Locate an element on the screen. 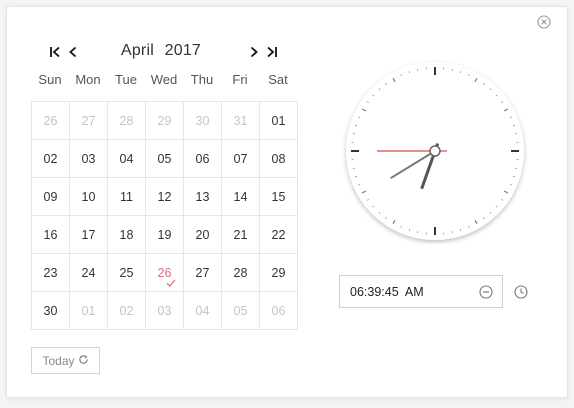  day-cell: 11 is located at coordinates (127, 197).